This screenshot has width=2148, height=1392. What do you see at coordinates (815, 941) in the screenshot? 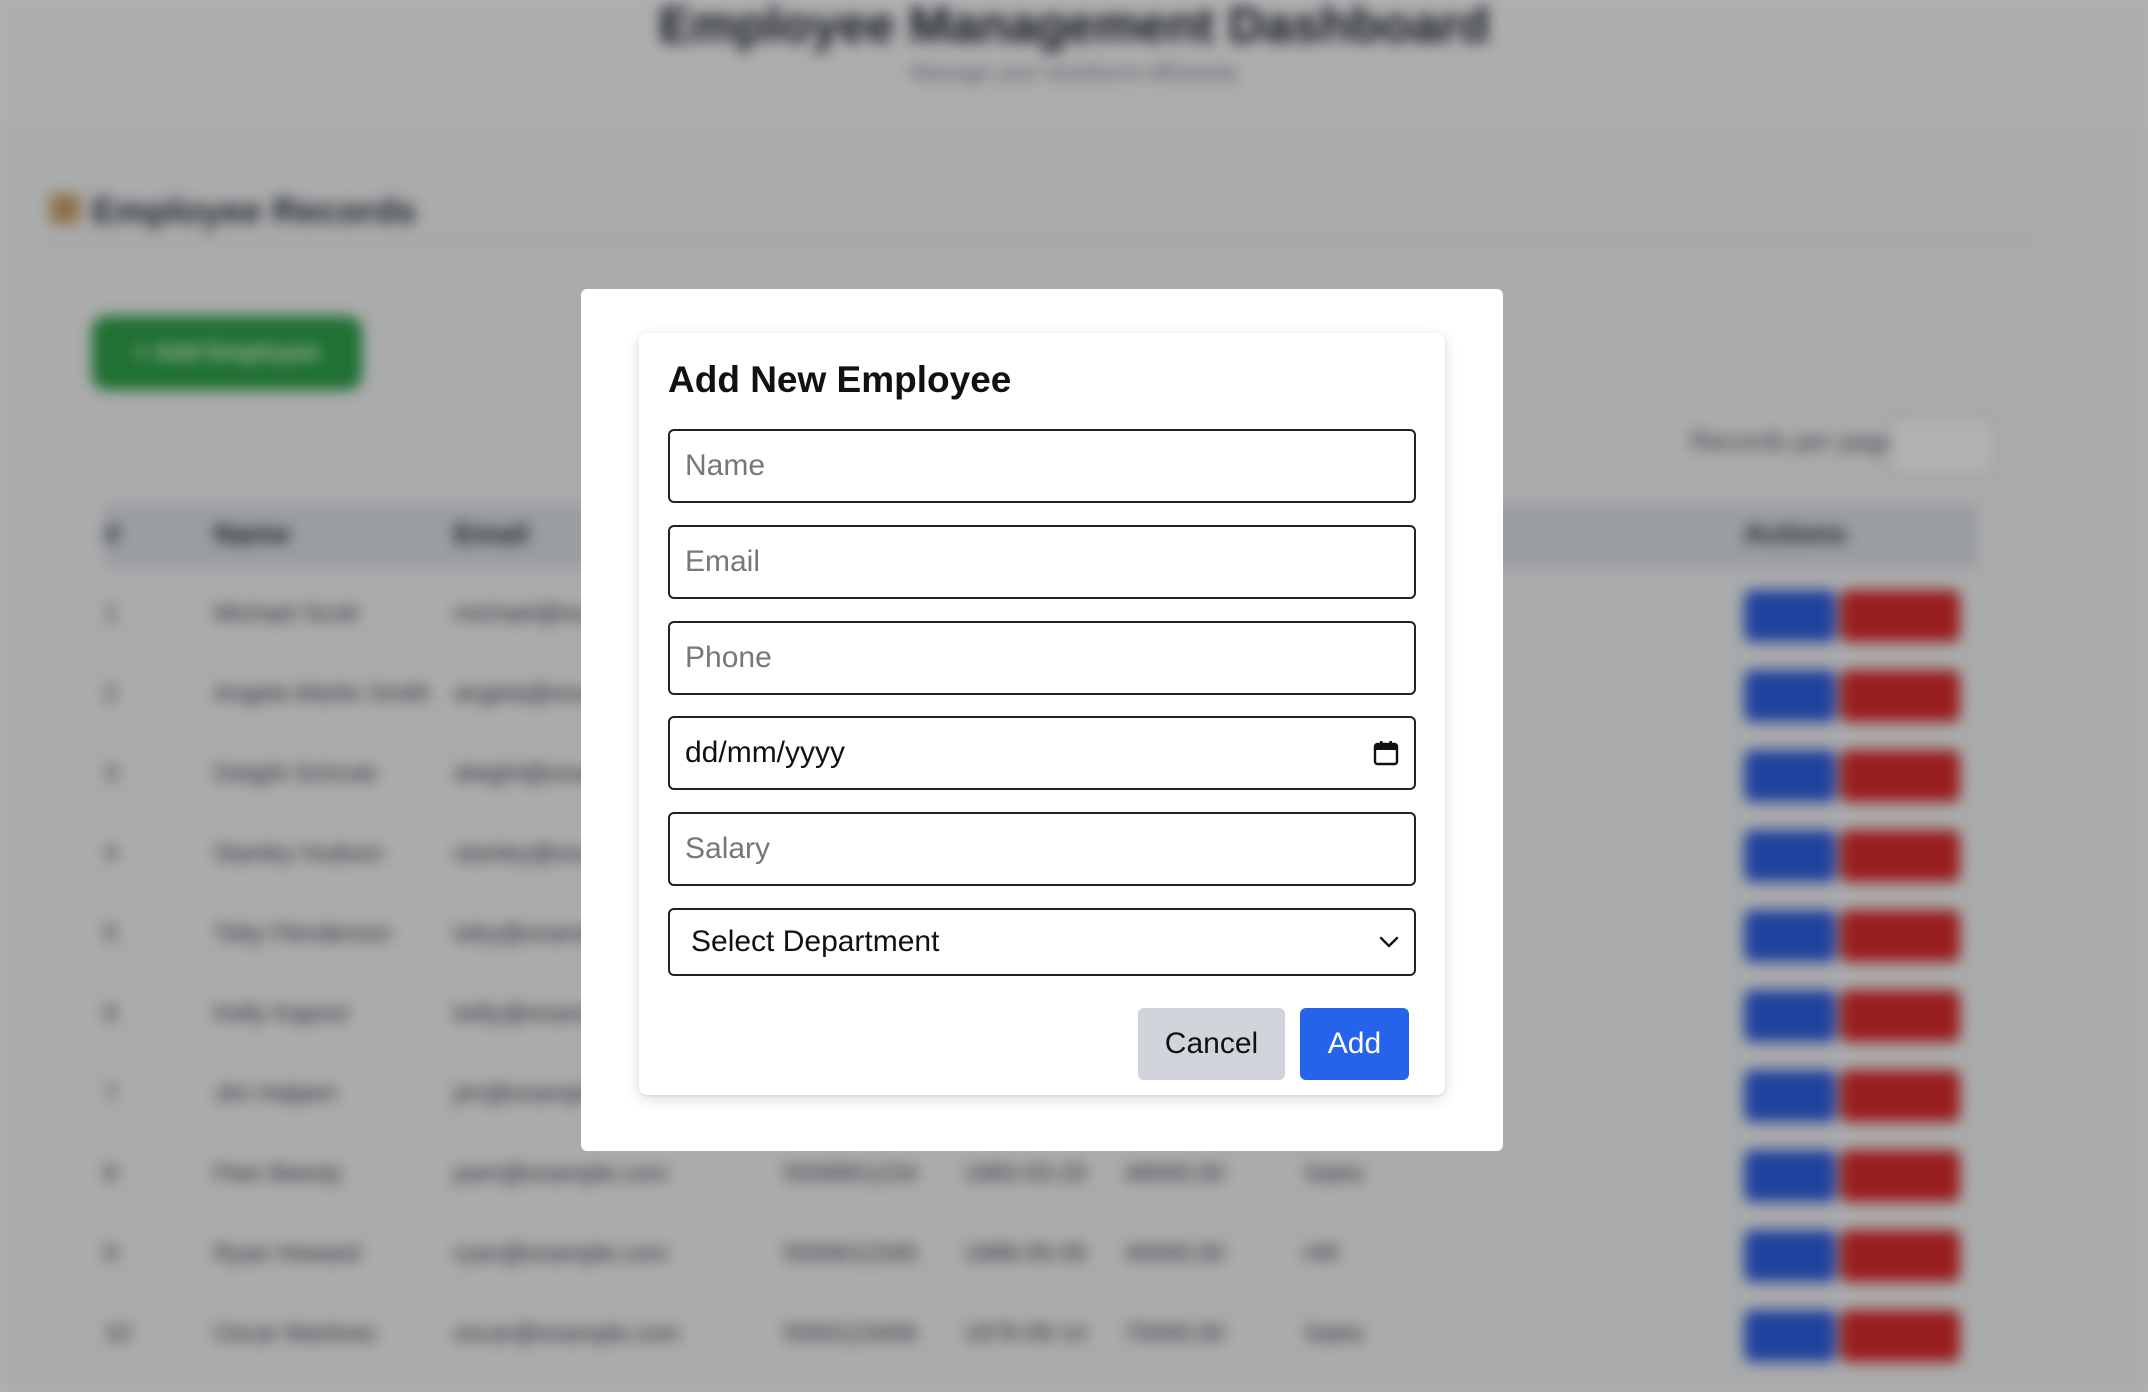
I see `department-selected-value: Select Department` at bounding box center [815, 941].